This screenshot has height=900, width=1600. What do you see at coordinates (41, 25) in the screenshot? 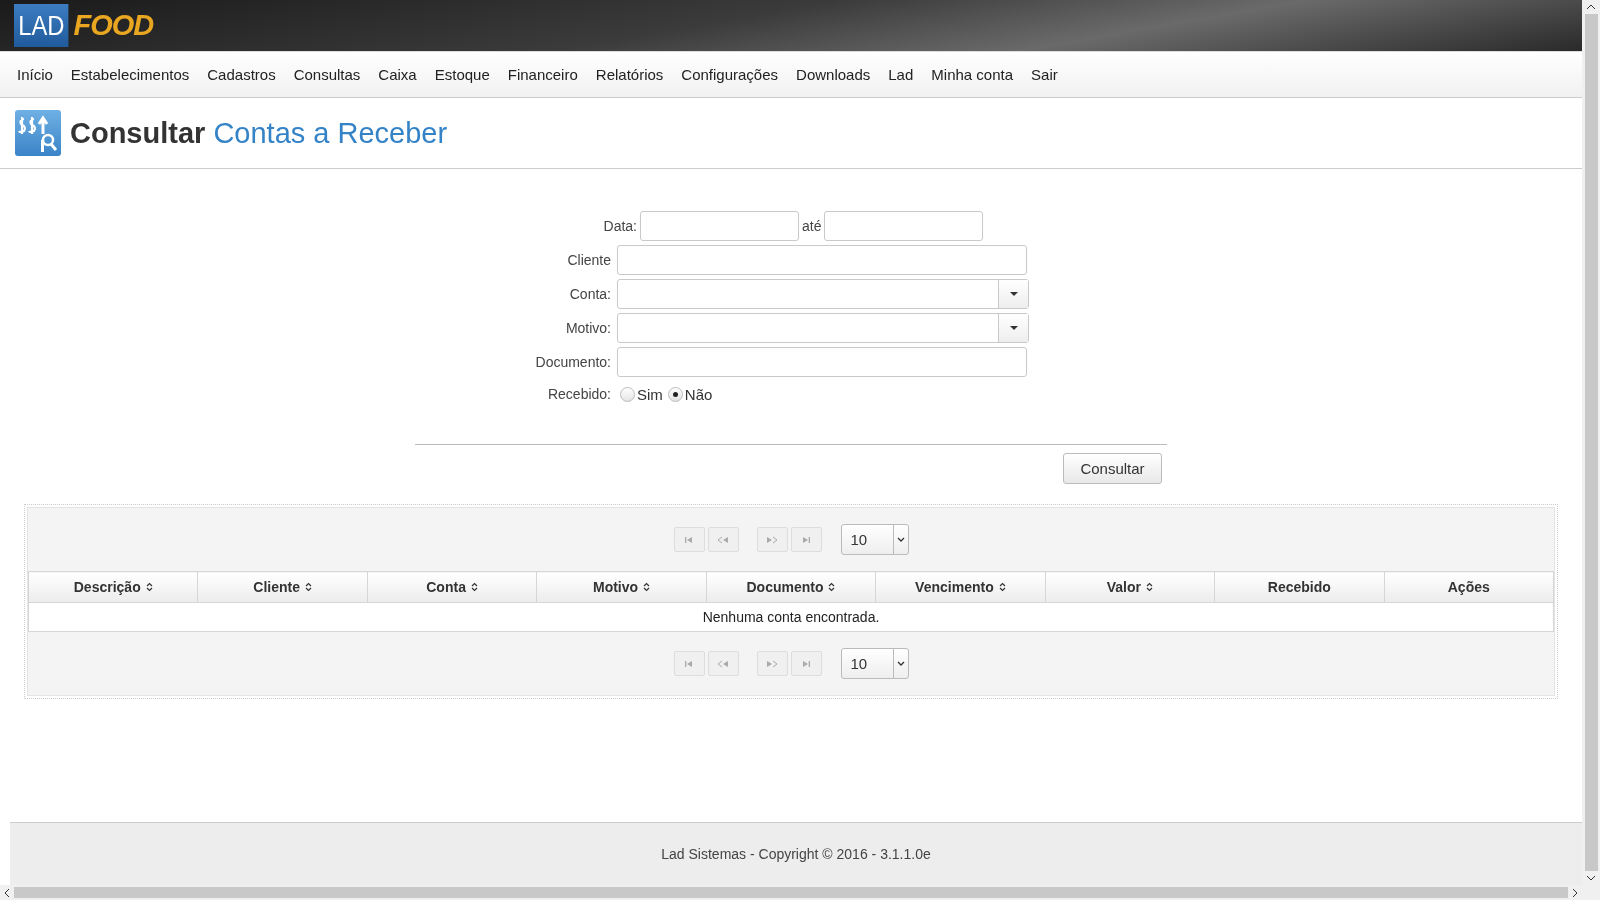
I see `logo-lad: LAD` at bounding box center [41, 25].